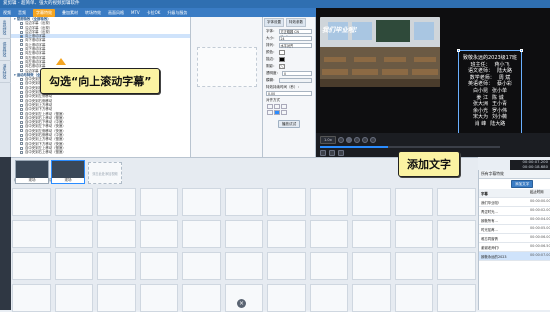  Describe the element at coordinates (274, 22) in the screenshot. I see `tab-font-settings: 字体设置` at that location.